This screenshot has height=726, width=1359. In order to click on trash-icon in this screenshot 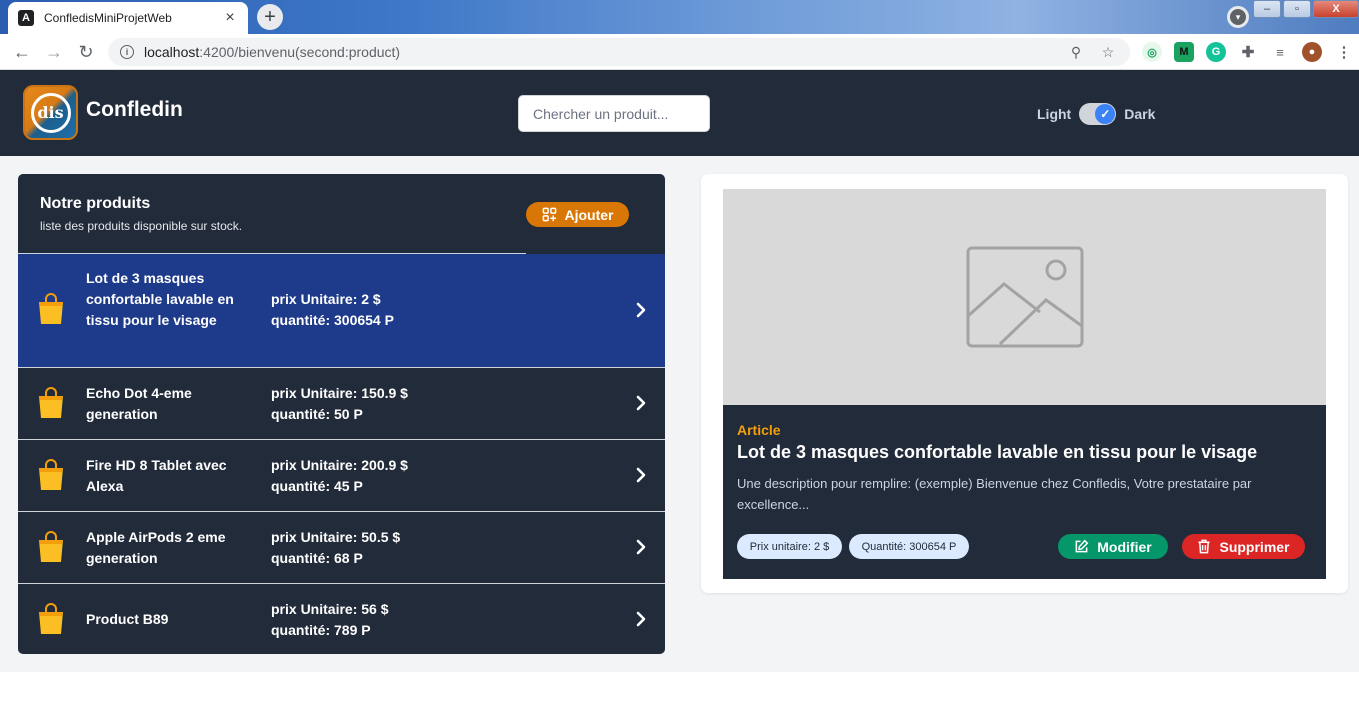, I will do `click(1204, 546)`.